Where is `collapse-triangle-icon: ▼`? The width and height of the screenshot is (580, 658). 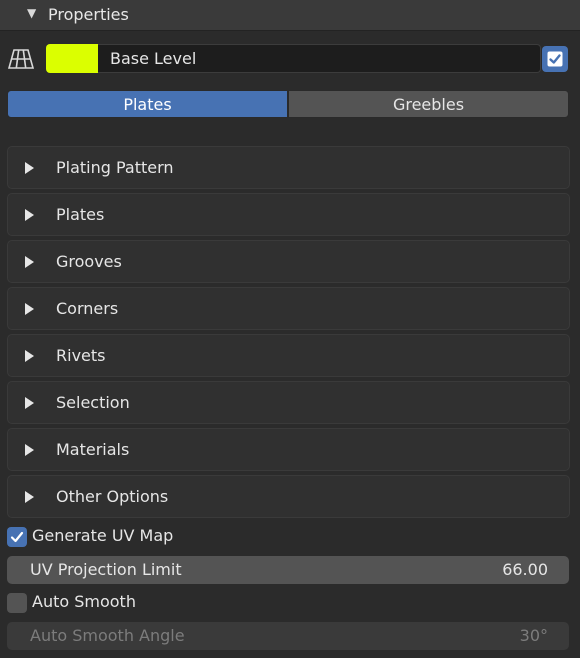 collapse-triangle-icon: ▼ is located at coordinates (32, 13).